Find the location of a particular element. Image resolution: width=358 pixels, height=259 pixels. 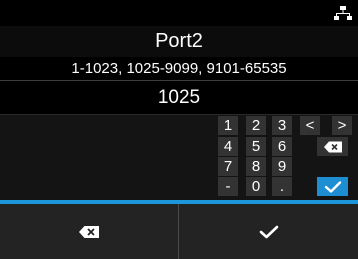

softkey-backspace-button is located at coordinates (89, 231).